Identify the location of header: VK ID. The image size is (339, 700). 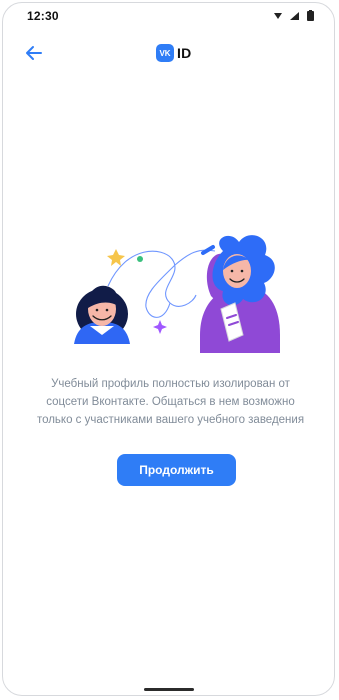
(168, 53).